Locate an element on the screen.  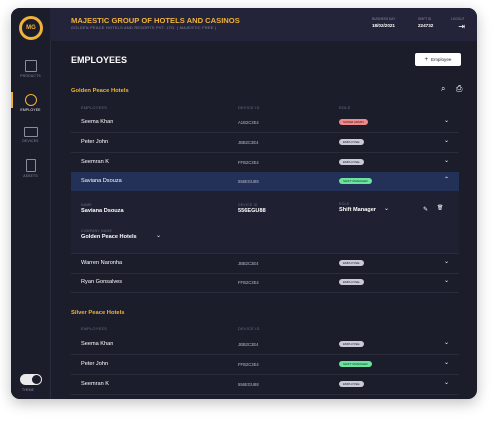
page-title: EMPLOYEES is located at coordinates (99, 60).